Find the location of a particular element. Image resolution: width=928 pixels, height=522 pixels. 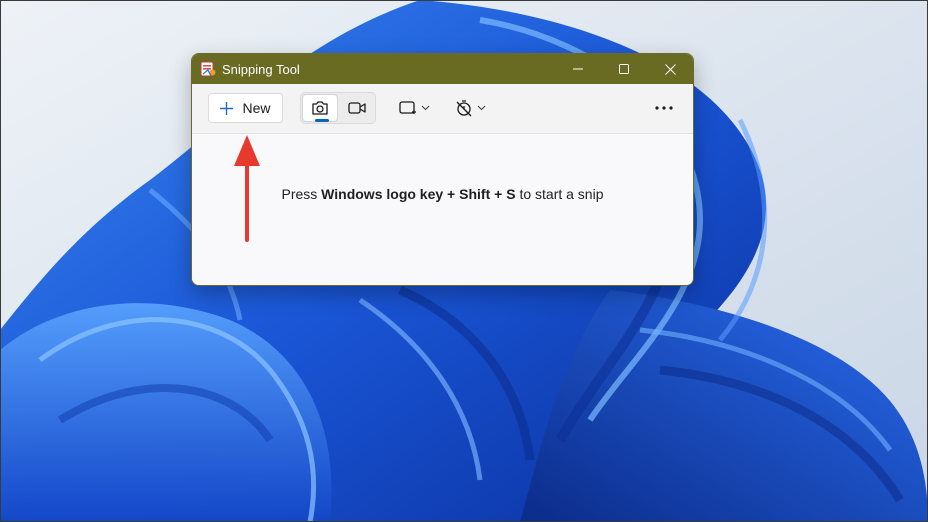

maximize-icon is located at coordinates (624, 69).